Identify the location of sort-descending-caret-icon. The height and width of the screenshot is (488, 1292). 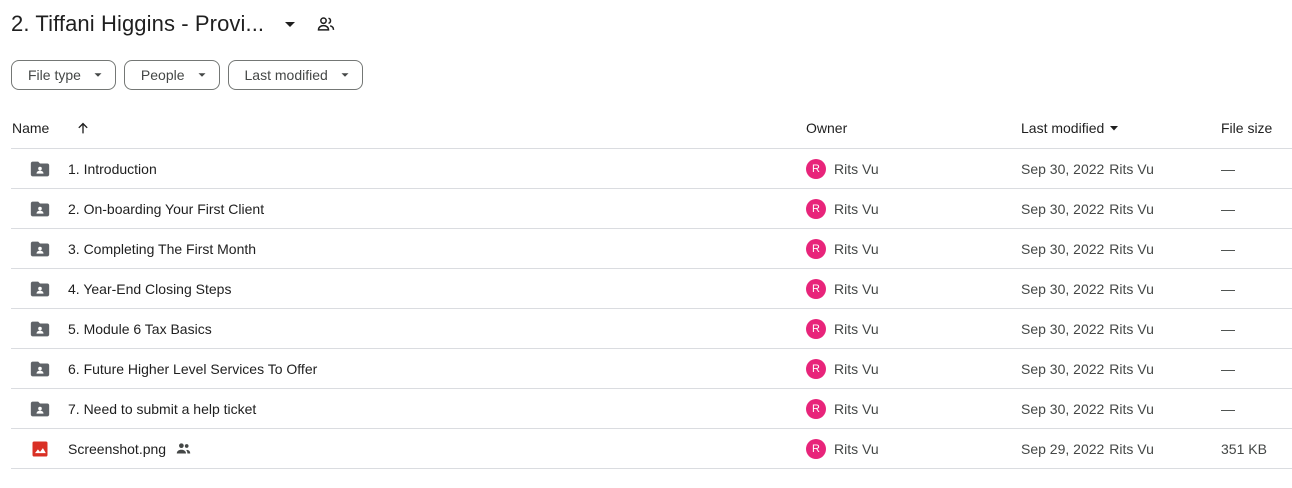
(1114, 128).